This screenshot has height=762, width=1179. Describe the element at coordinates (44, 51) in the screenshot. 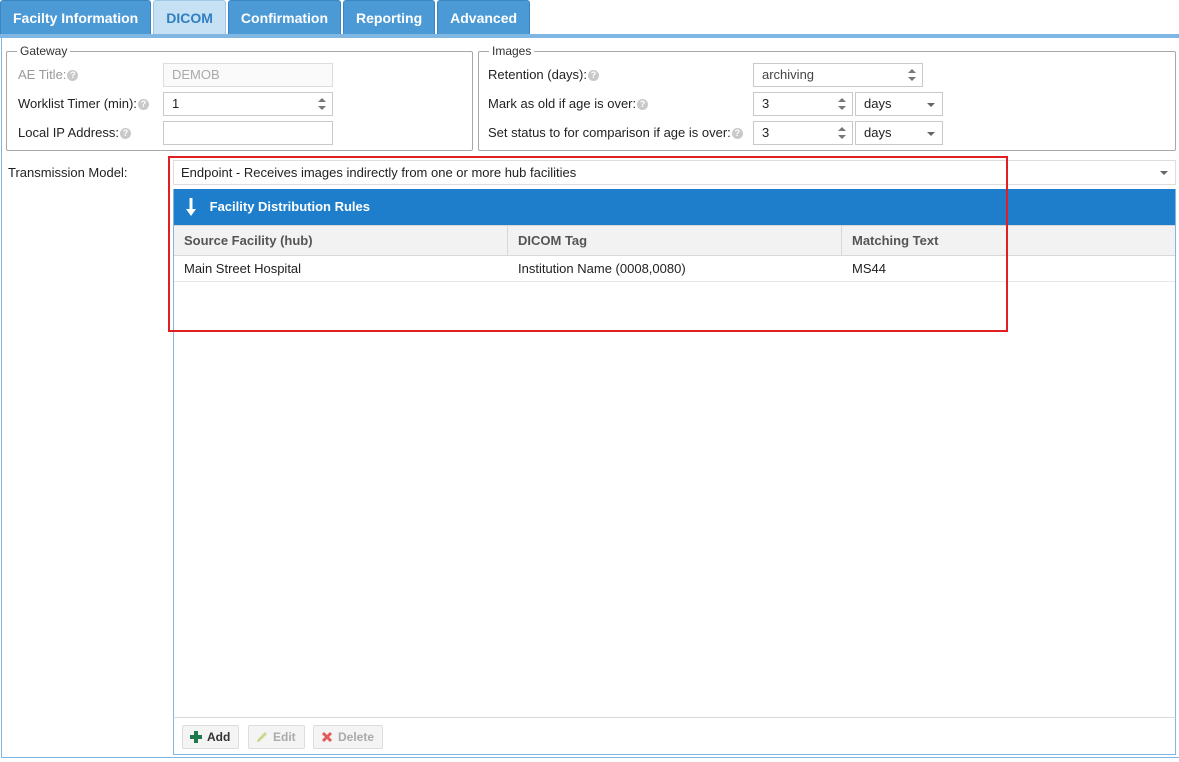

I see `gateway-legend: Gateway` at that location.